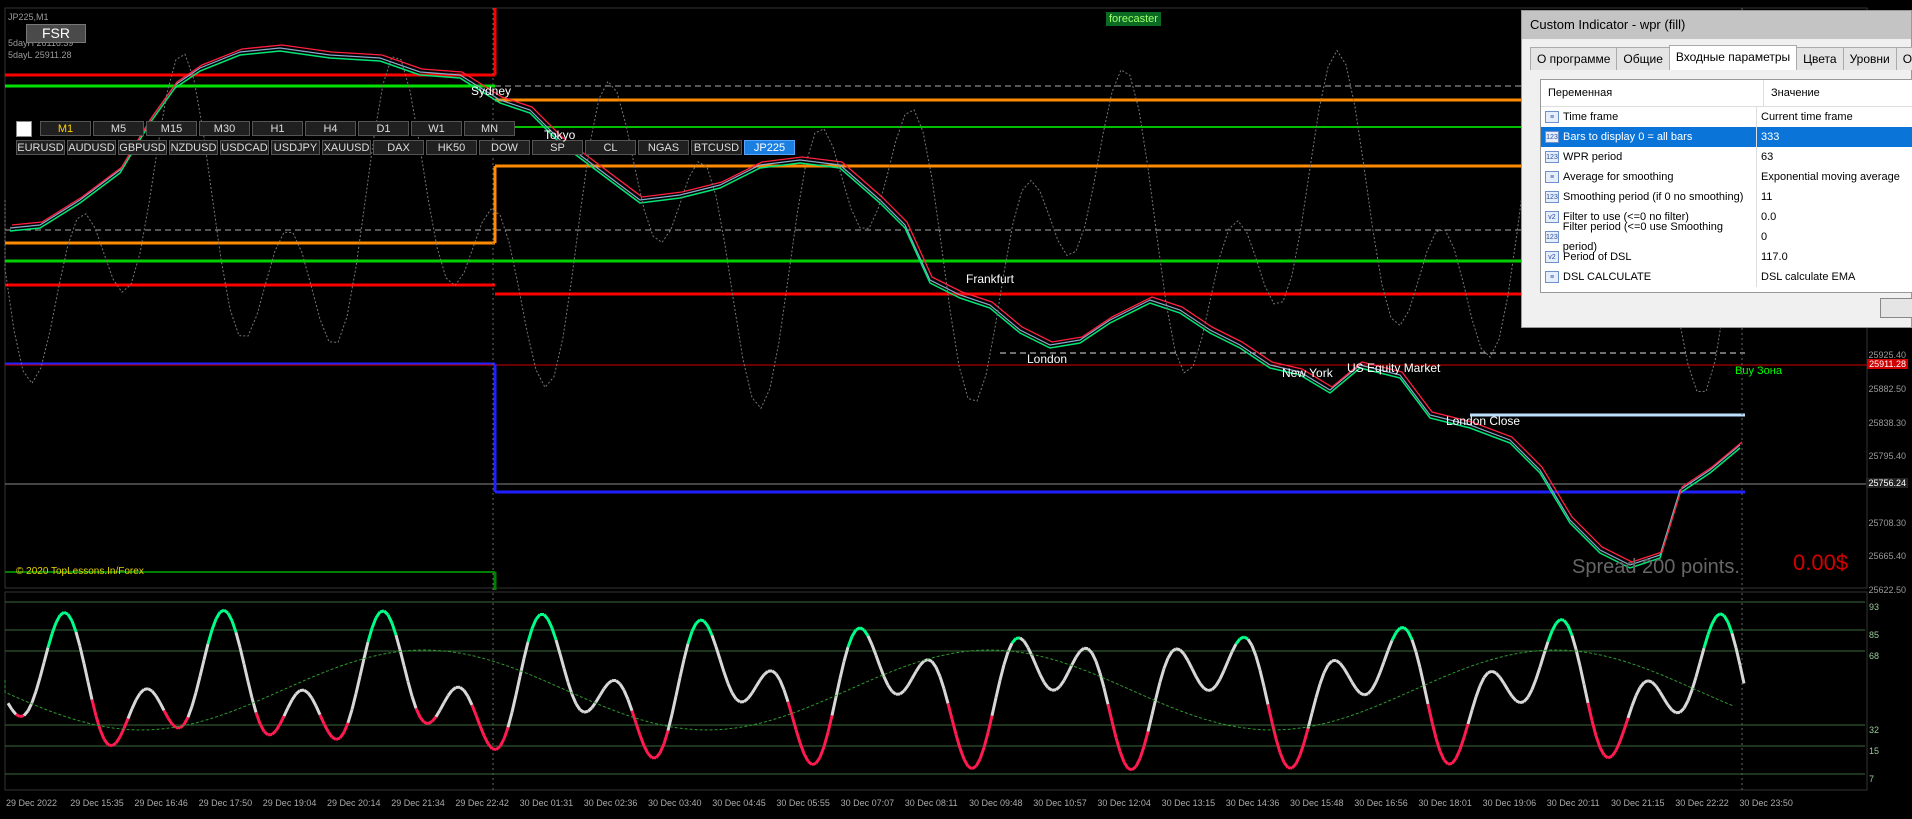 This screenshot has height=819, width=1912. What do you see at coordinates (1768, 137) in the screenshot?
I see `parameter-value: 333` at bounding box center [1768, 137].